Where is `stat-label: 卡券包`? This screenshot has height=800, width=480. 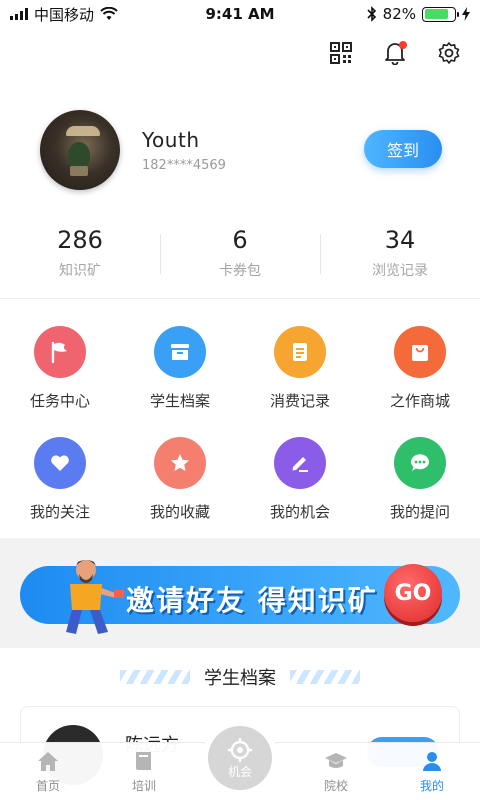
stat-label: 卡券包 is located at coordinates (240, 271).